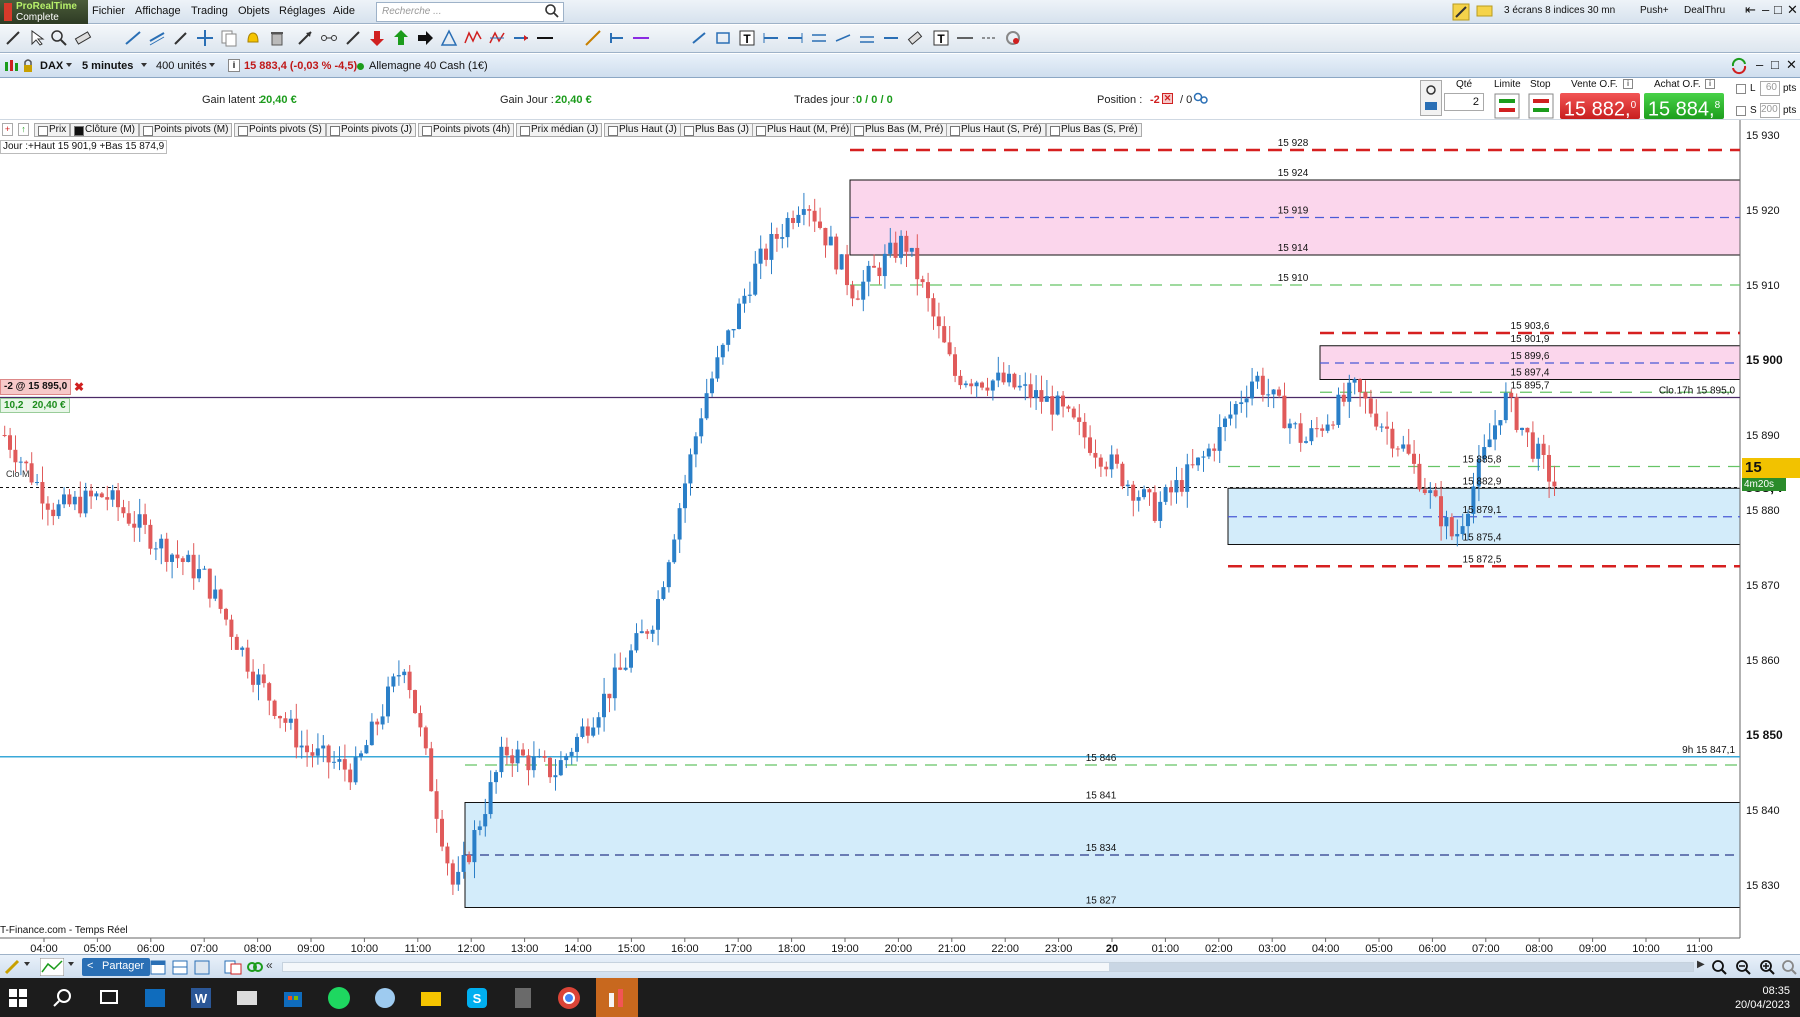 This screenshot has width=1800, height=1017. Describe the element at coordinates (1530, 373) in the screenshot. I see `level-label-right-3: 15 897,4` at that location.